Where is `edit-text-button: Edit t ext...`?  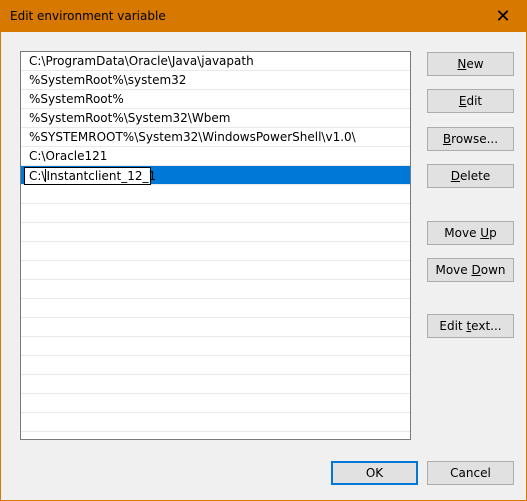
edit-text-button: Edit t ext... is located at coordinates (470, 326).